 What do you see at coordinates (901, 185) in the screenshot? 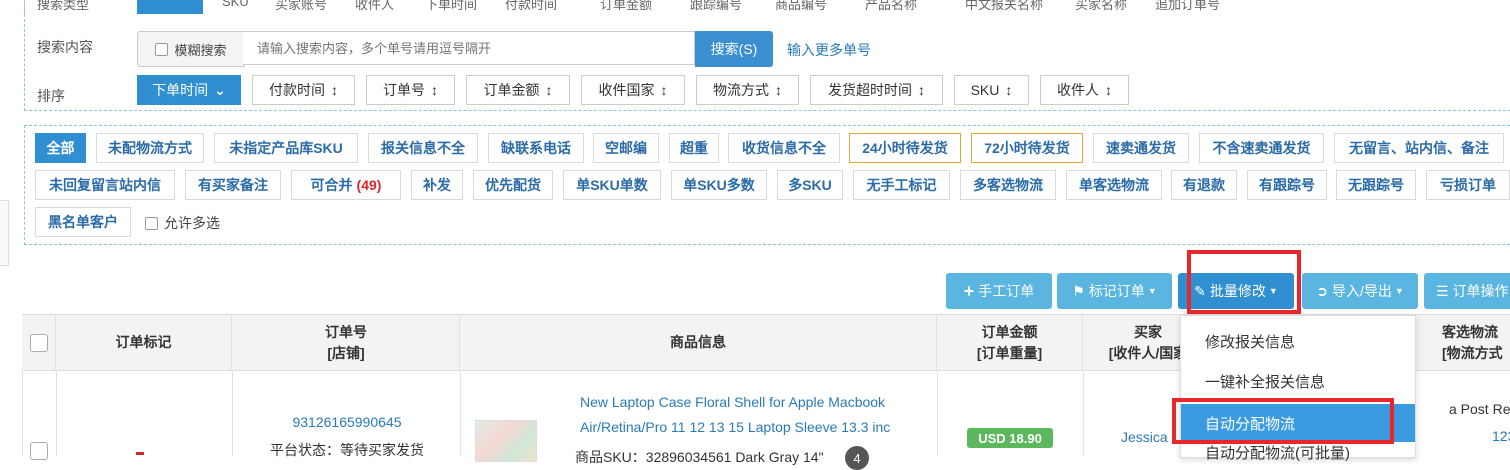
I see `filter-no-manual-mark: 无手工标记` at bounding box center [901, 185].